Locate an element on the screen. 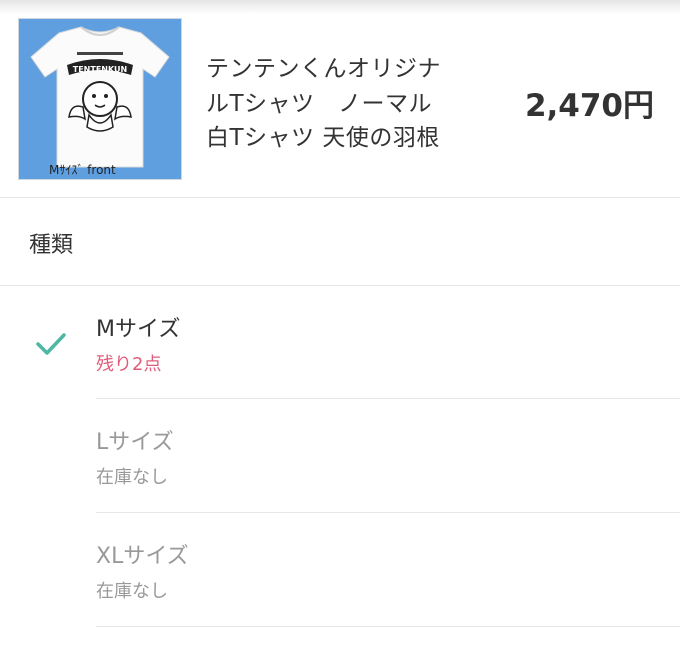 Image resolution: width=680 pixels, height=654 pixels. product-name-line: 白Tシャツ 天使の羽根 is located at coordinates (323, 138).